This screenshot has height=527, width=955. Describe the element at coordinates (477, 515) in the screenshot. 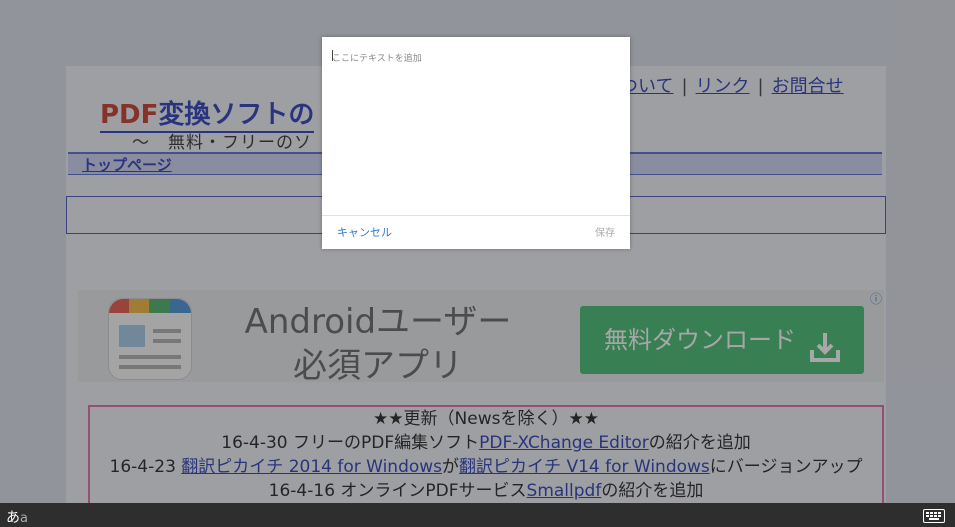

I see `keyboard-bar: あa` at that location.